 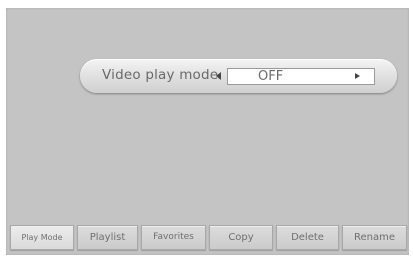 What do you see at coordinates (307, 237) in the screenshot?
I see `delete-button: Delete` at bounding box center [307, 237].